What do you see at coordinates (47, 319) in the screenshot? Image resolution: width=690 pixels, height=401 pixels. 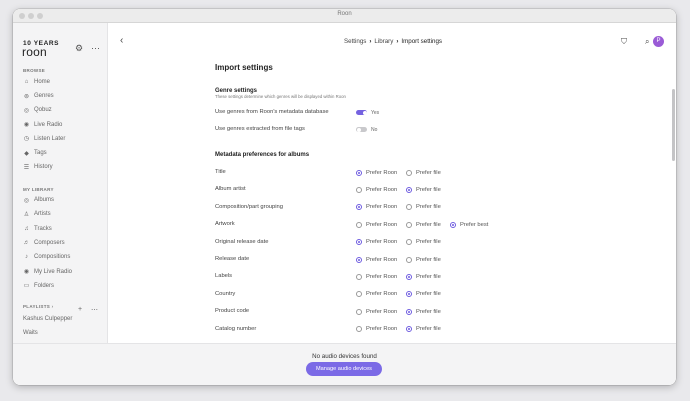 I see `playlist-item-kashus-culpepper: Kashus Culpepper` at bounding box center [47, 319].